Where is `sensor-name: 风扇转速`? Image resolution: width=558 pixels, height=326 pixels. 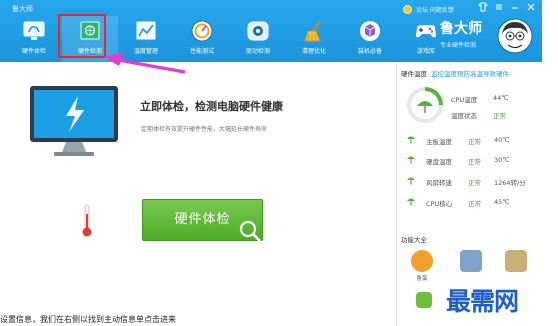
sensor-name: 风扇转速 is located at coordinates (439, 183).